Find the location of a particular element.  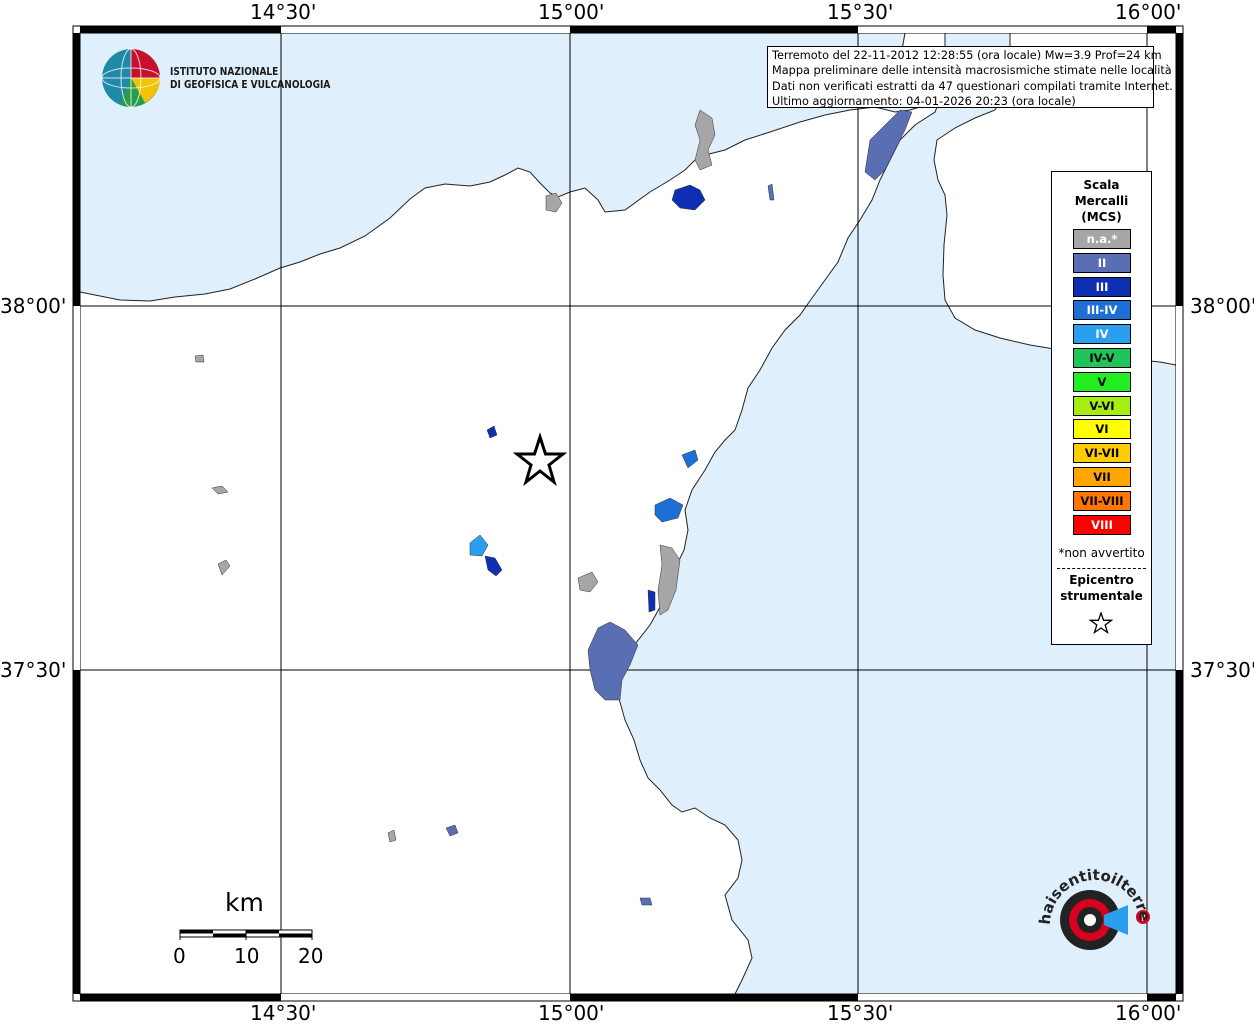

scale-label-10: 10 is located at coordinates (247, 956).